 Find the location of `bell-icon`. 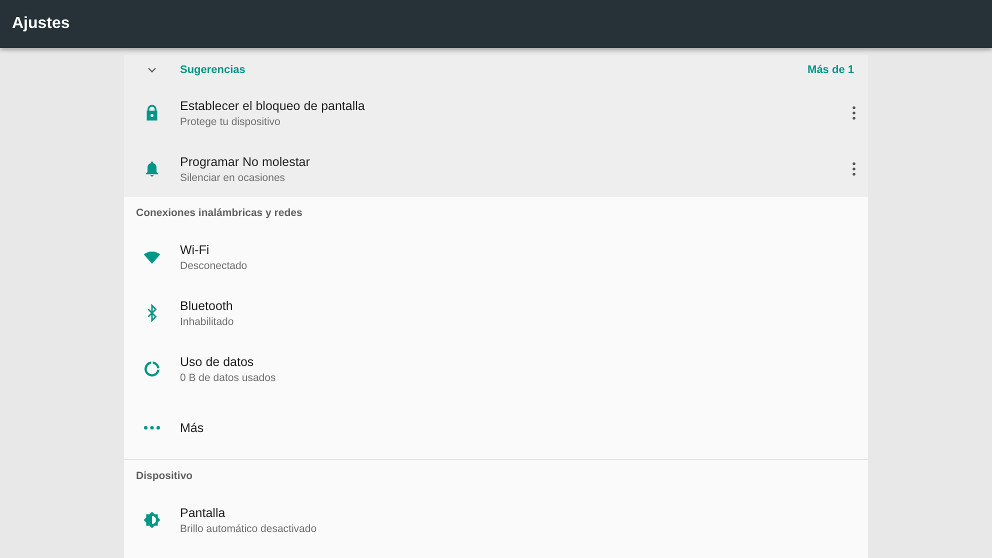

bell-icon is located at coordinates (152, 169).